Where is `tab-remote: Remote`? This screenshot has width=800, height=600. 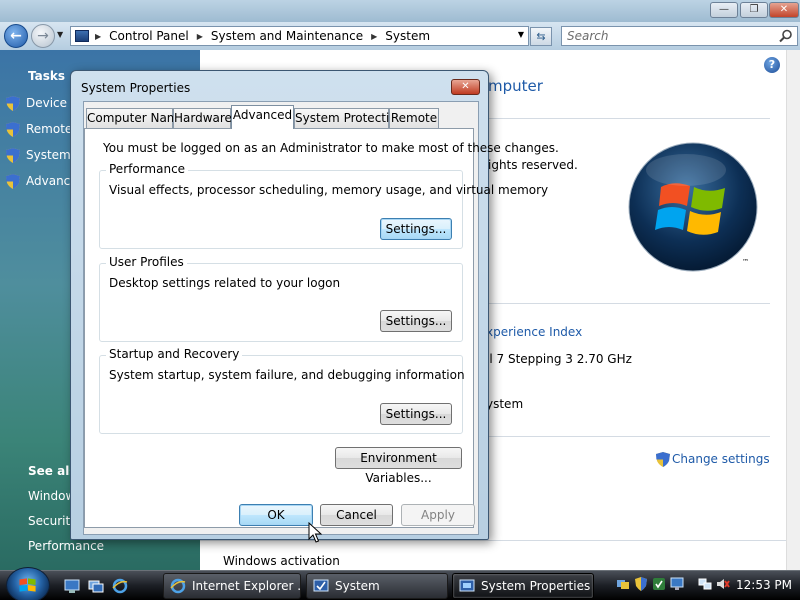 tab-remote: Remote is located at coordinates (414, 118).